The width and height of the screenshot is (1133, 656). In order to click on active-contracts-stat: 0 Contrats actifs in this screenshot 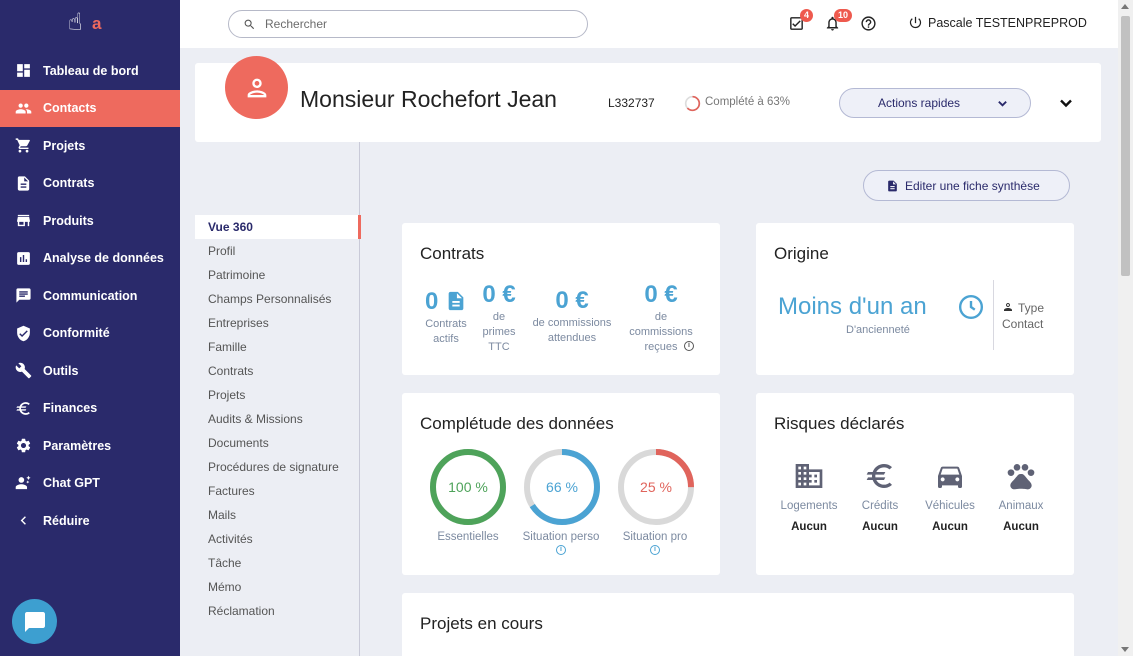, I will do `click(446, 318)`.